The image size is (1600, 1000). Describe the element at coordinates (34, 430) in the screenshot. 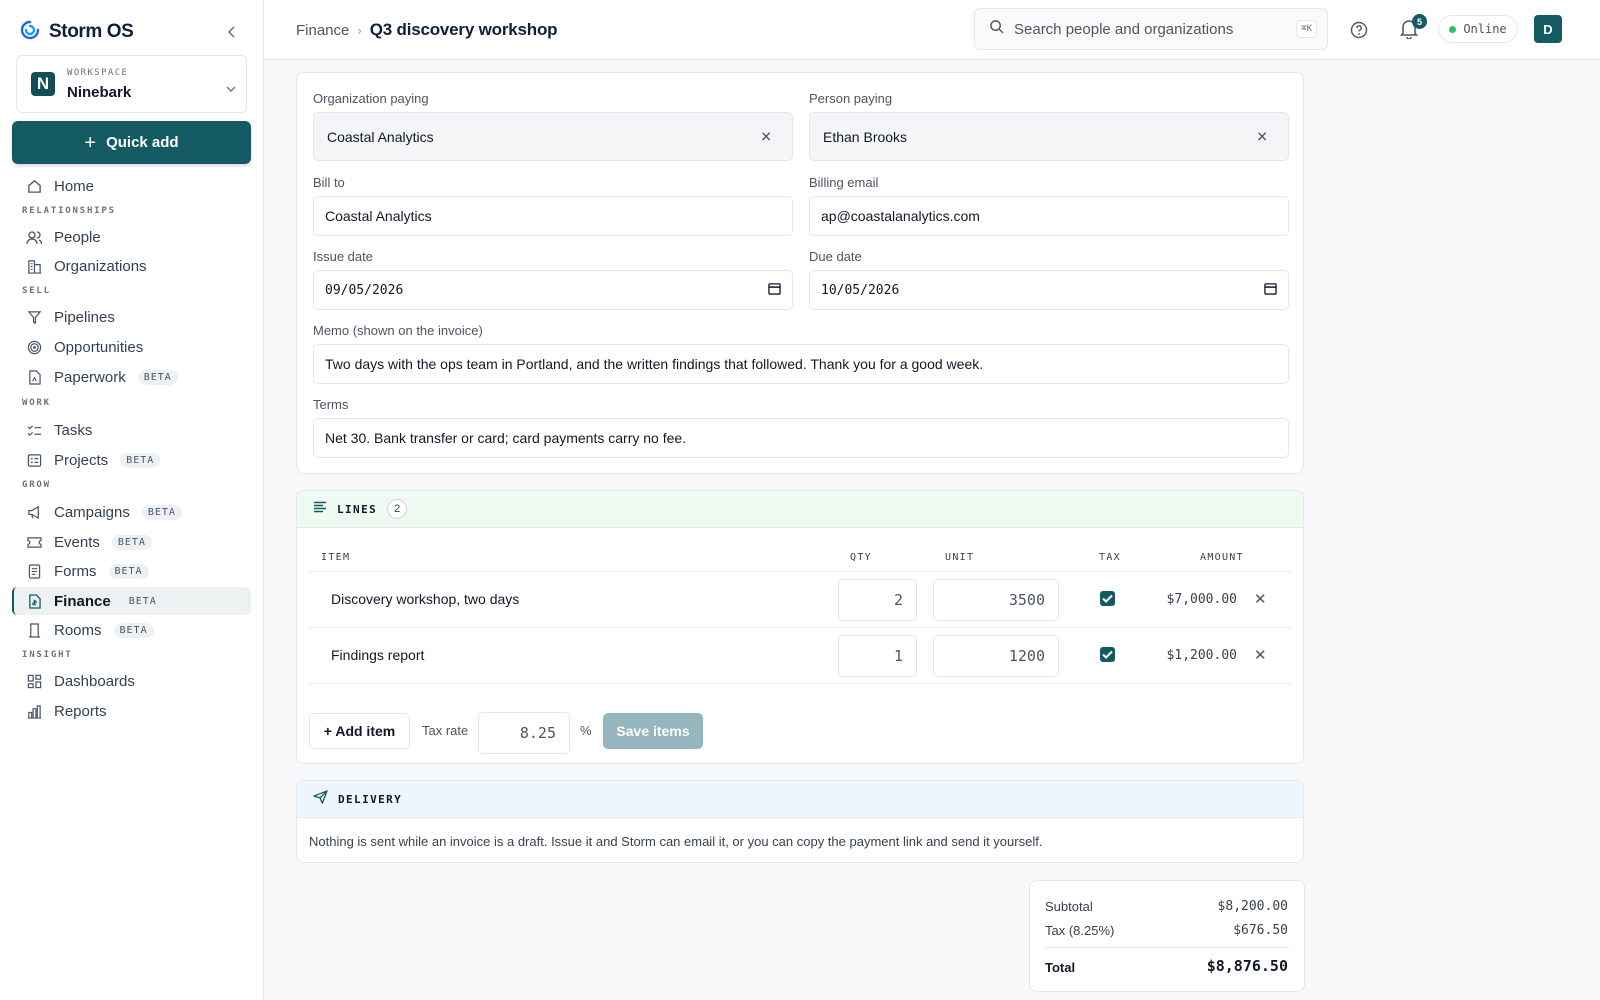

I see `checklist-icon` at that location.